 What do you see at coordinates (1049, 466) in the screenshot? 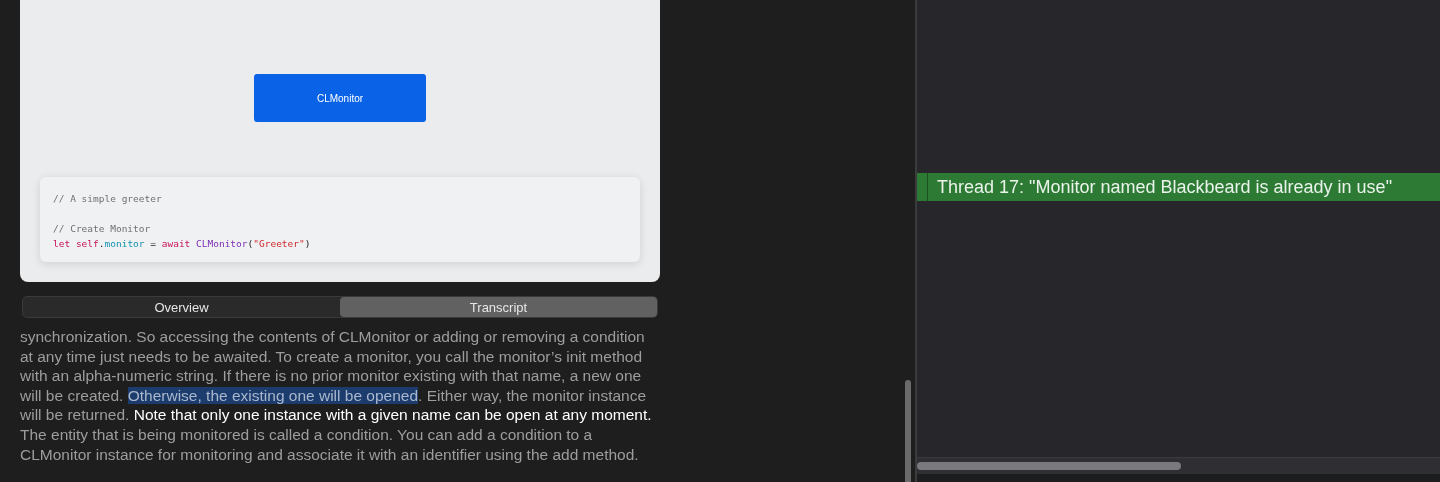
I see `horizontal-scrollbar` at bounding box center [1049, 466].